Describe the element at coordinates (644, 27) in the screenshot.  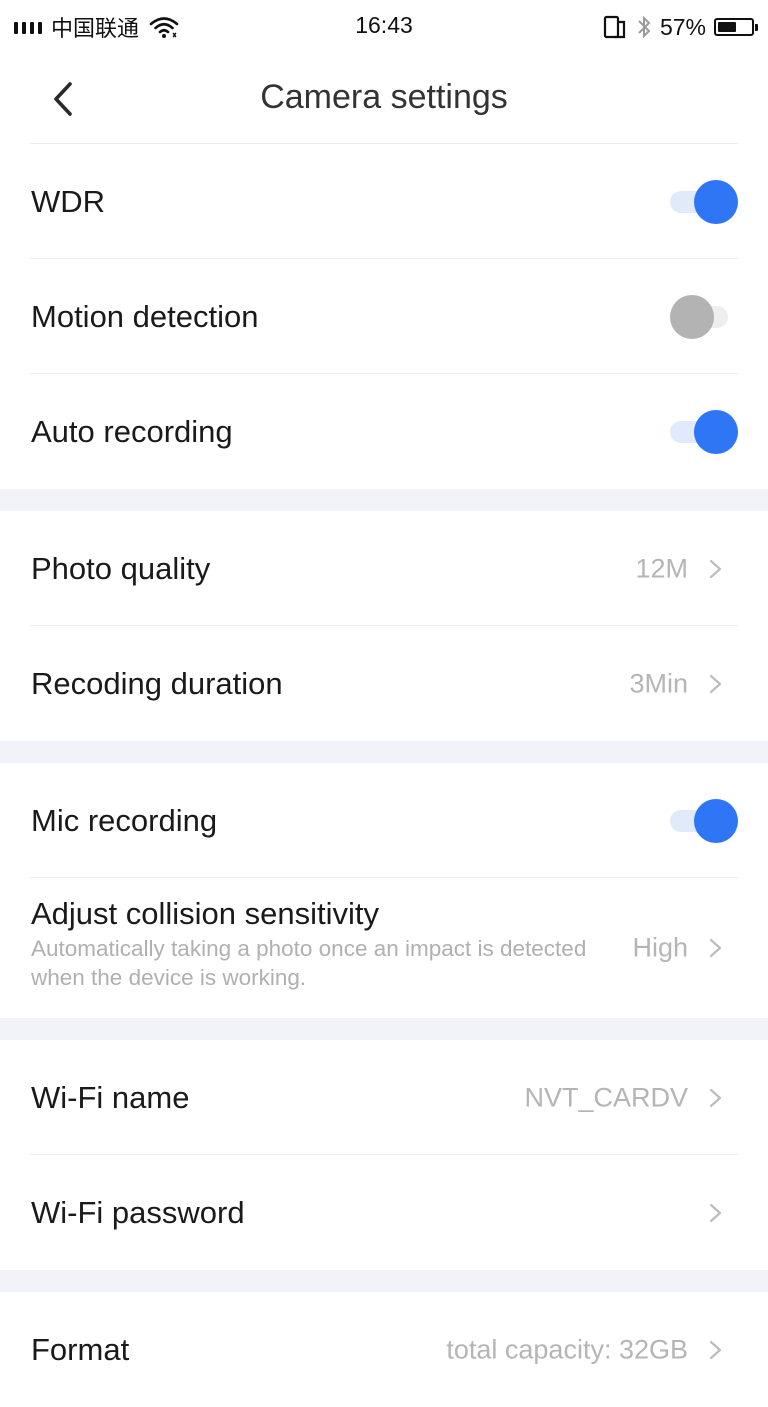
I see `bluetooth-icon` at that location.